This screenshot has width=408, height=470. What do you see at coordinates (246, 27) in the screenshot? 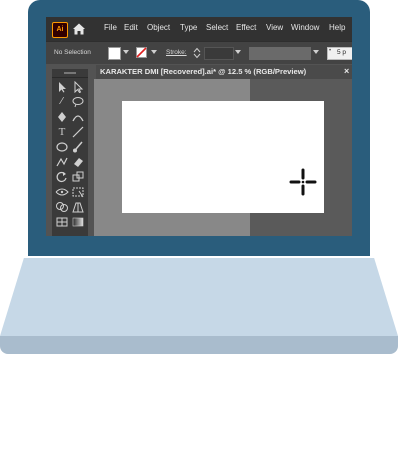
I see `menu-effect: Effect` at bounding box center [246, 27].